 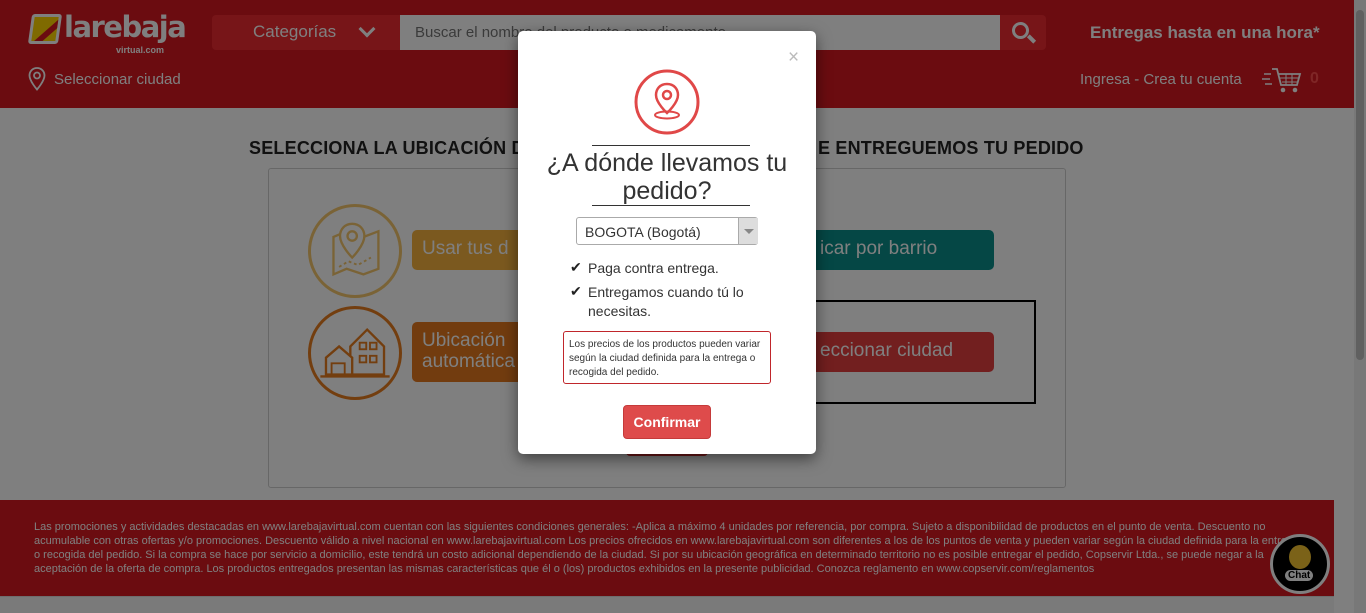 I want to click on city-select-value: BOGOTA (Bogotá), so click(x=643, y=232).